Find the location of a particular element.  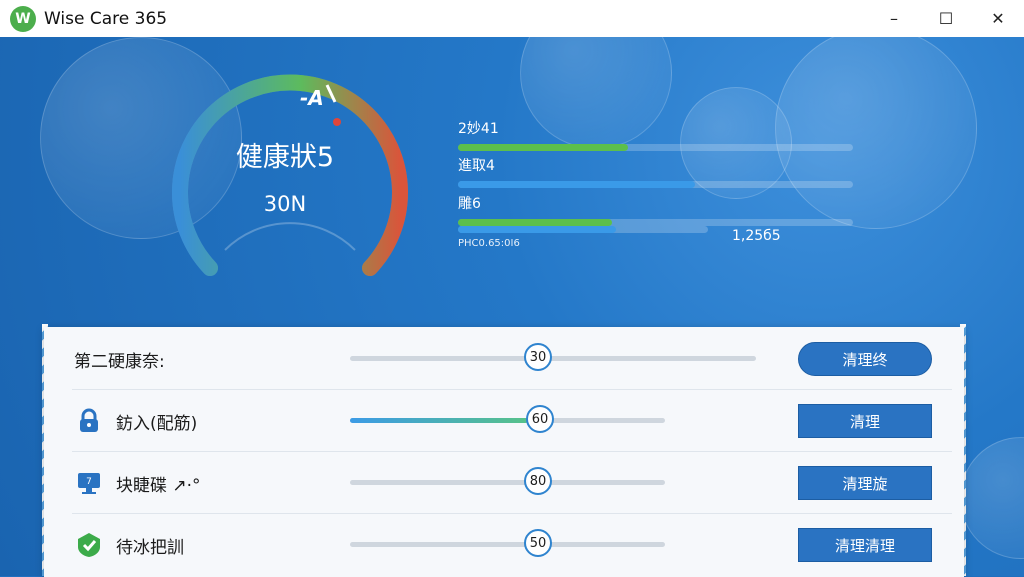

monitor-icon: 7 is located at coordinates (89, 483).